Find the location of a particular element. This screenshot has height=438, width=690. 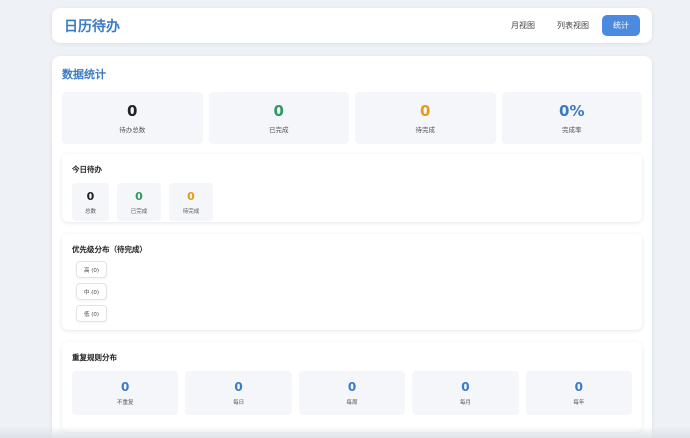

summary-card-completed: 0 已完成 is located at coordinates (278, 118).